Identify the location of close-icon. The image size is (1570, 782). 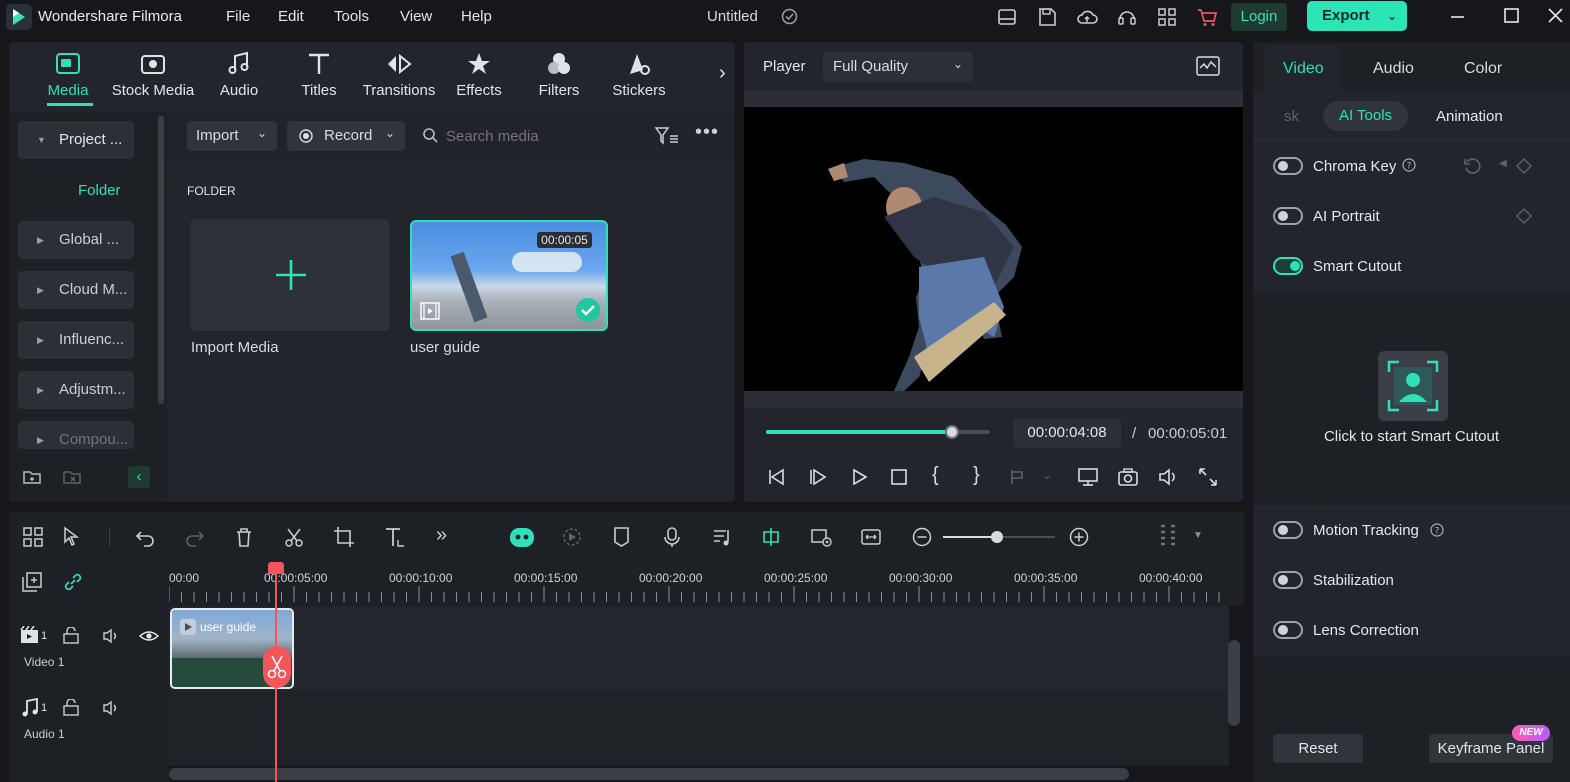
(1555, 15).